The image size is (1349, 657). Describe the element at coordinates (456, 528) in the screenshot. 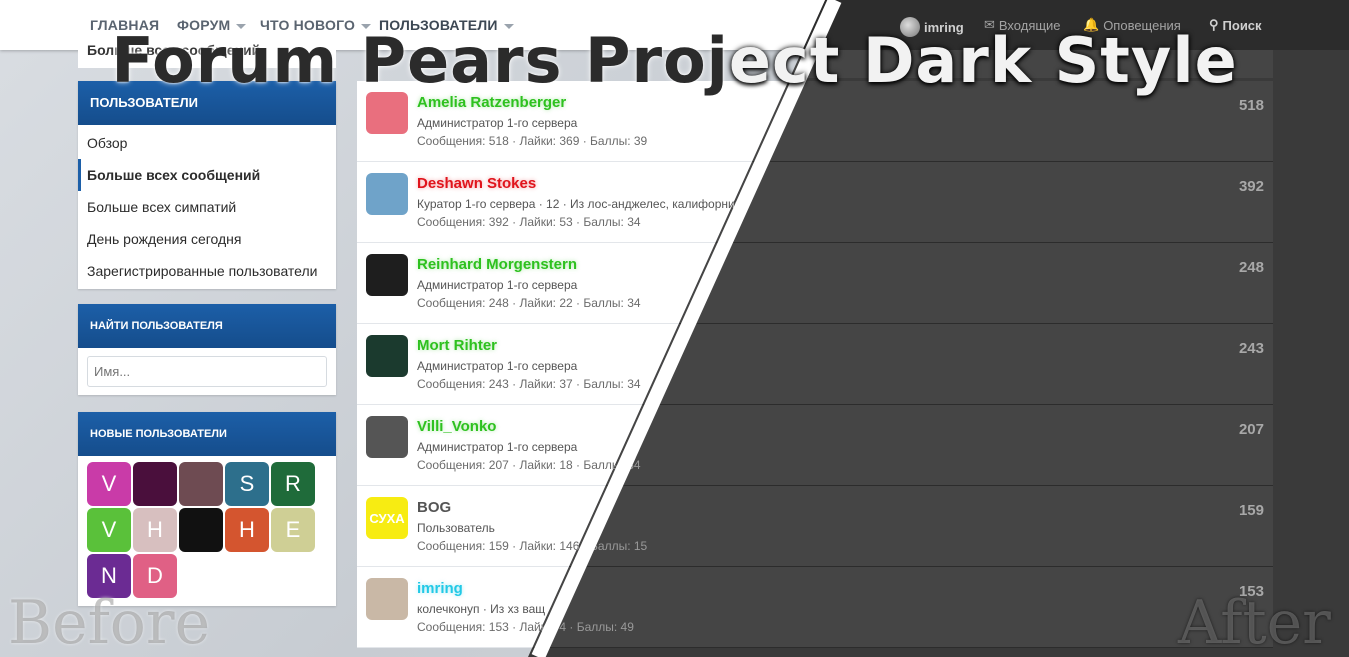

I see `member-title: Пользователь` at that location.